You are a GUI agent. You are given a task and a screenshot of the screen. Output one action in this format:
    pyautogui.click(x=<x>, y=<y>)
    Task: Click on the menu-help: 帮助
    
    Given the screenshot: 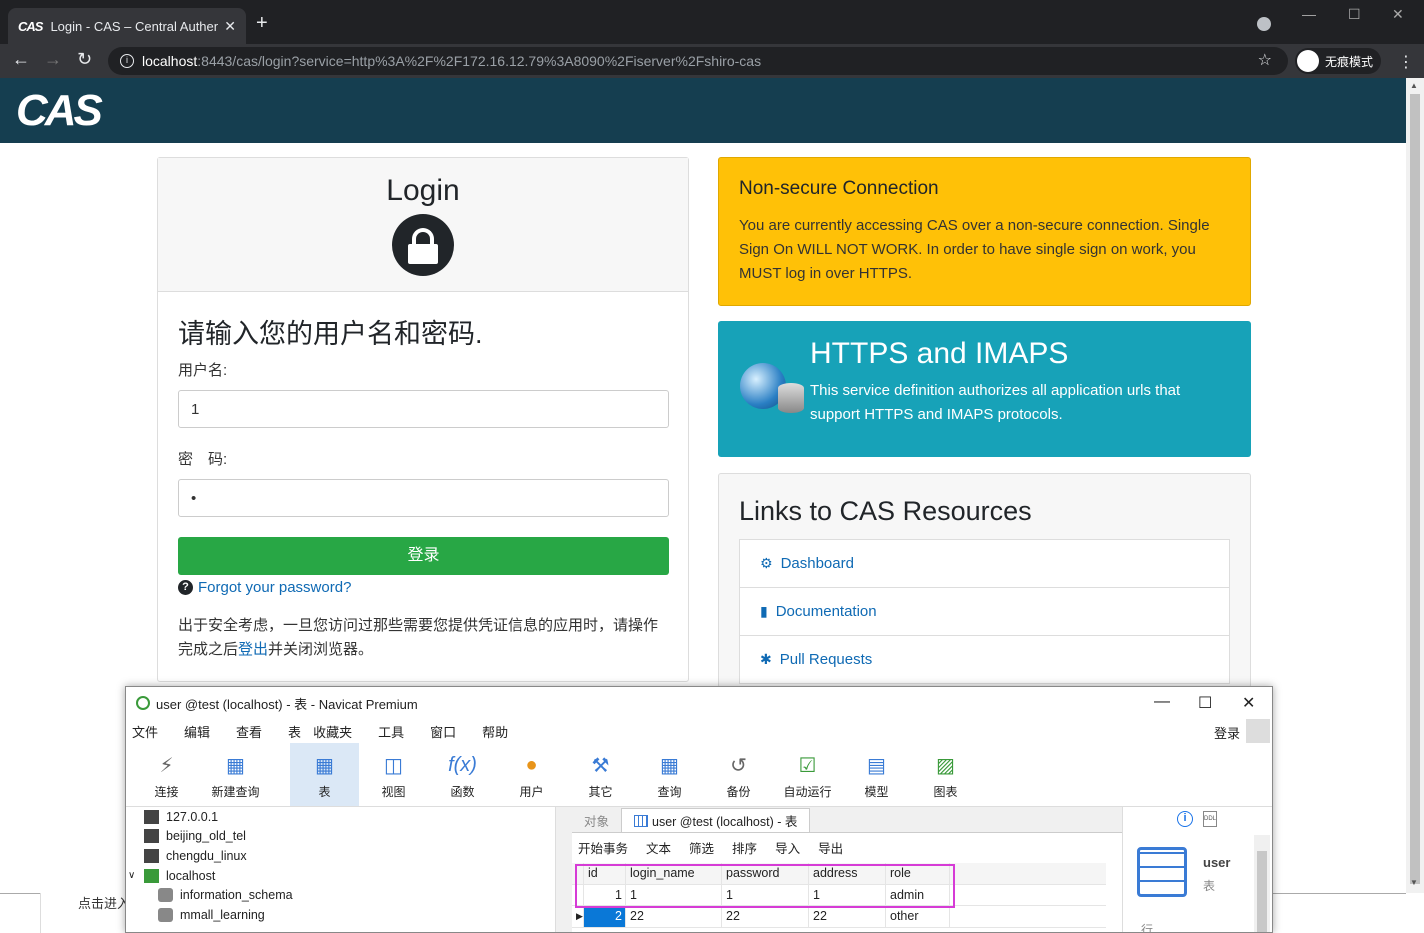 What is the action you would take?
    pyautogui.click(x=495, y=731)
    